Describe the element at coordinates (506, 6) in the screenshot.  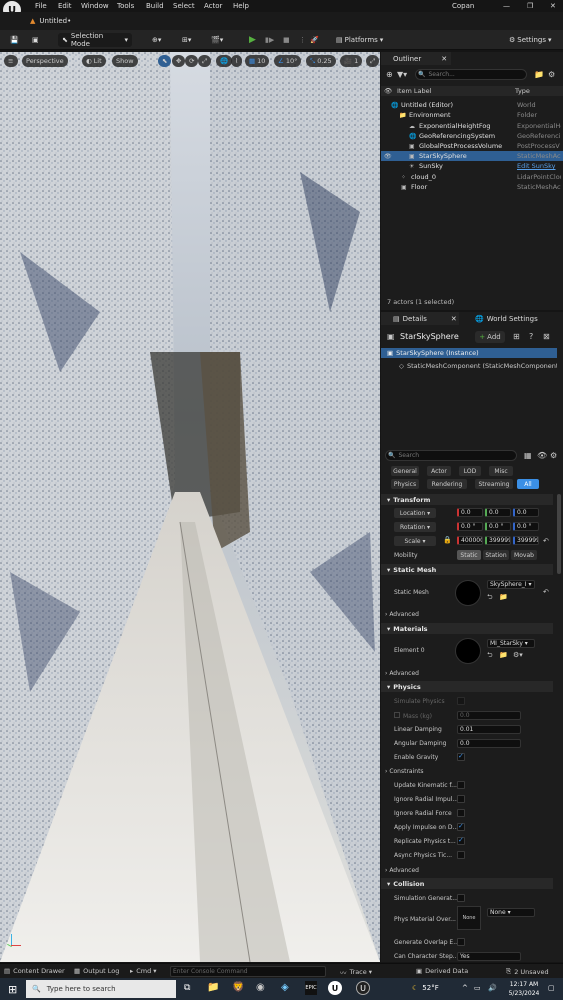
I see `minimize-icon: —` at that location.